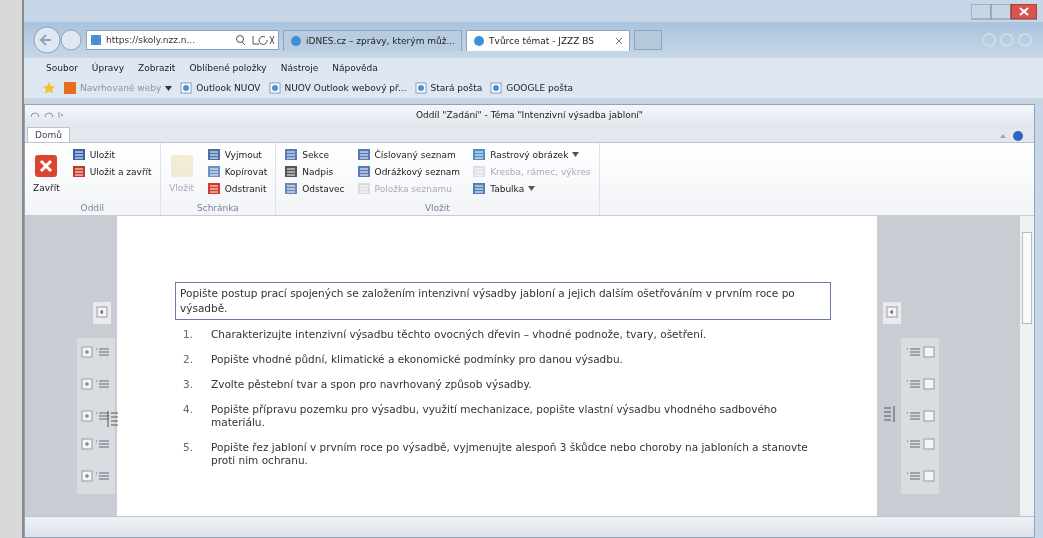  I want to click on paragraph-button: Odstavec, so click(314, 188).